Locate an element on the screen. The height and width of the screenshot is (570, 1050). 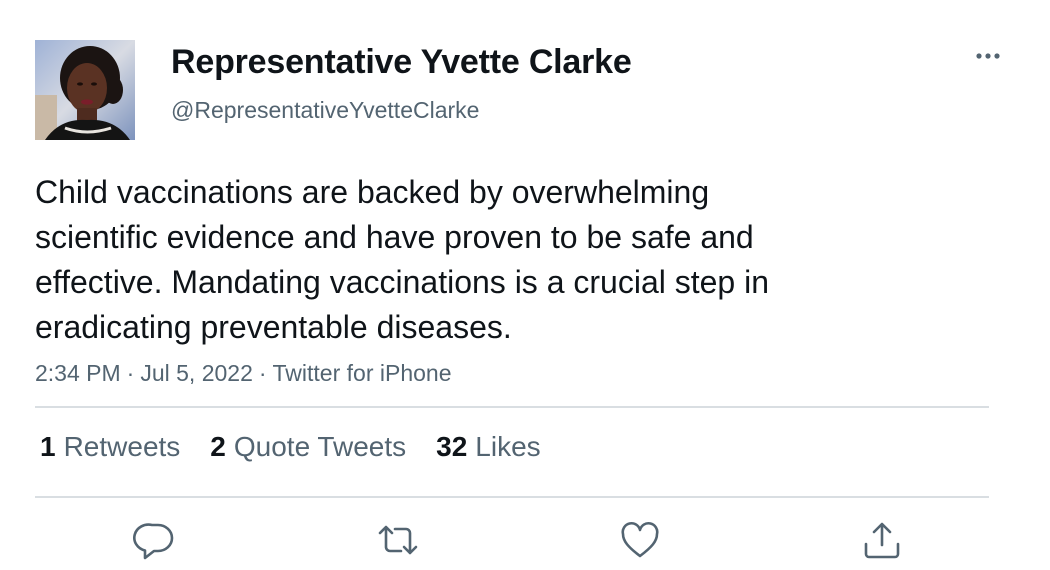
reply-button is located at coordinates (155, 540).